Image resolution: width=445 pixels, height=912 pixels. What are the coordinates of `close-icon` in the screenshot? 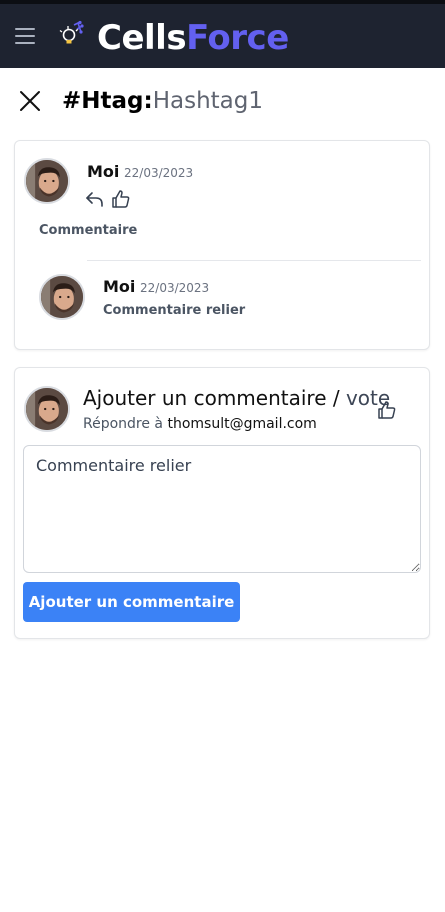 It's located at (30, 101).